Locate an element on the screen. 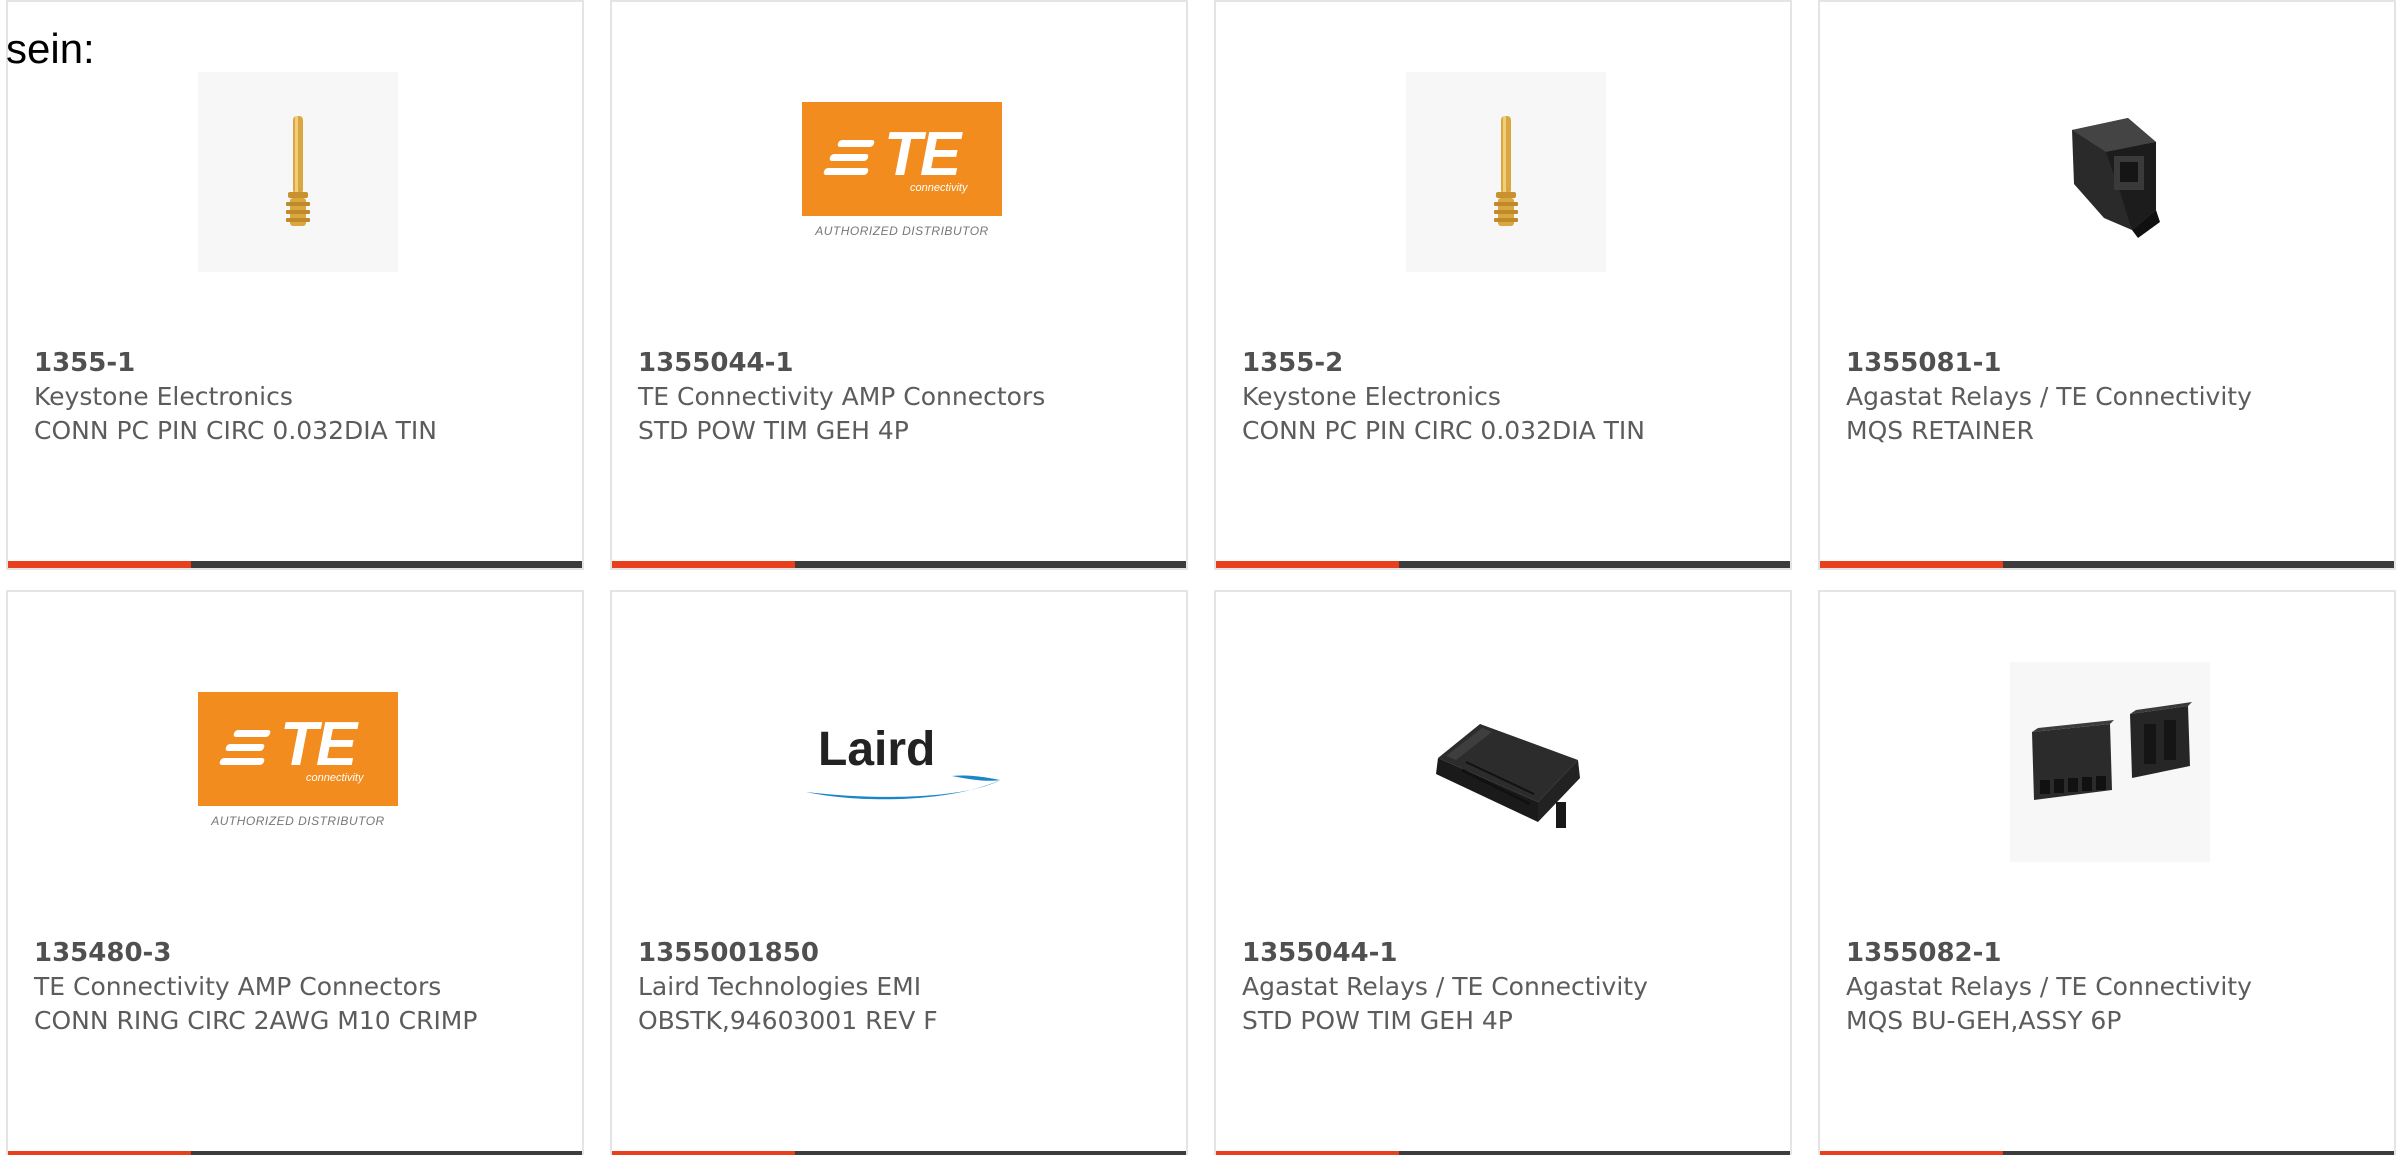 The height and width of the screenshot is (1155, 2400). part-number: 1355001850 is located at coordinates (728, 953).